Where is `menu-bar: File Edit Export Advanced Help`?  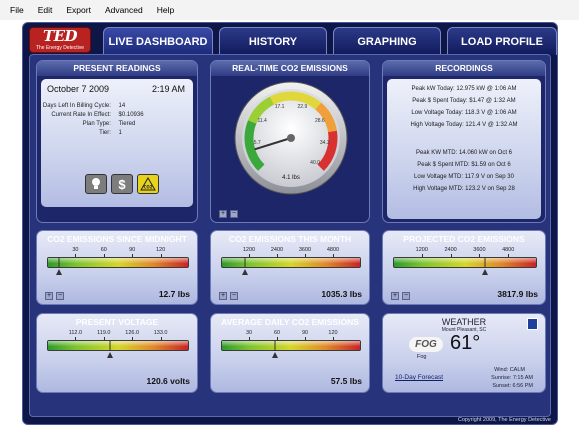 menu-bar: File Edit Export Advanced Help is located at coordinates (289, 10).